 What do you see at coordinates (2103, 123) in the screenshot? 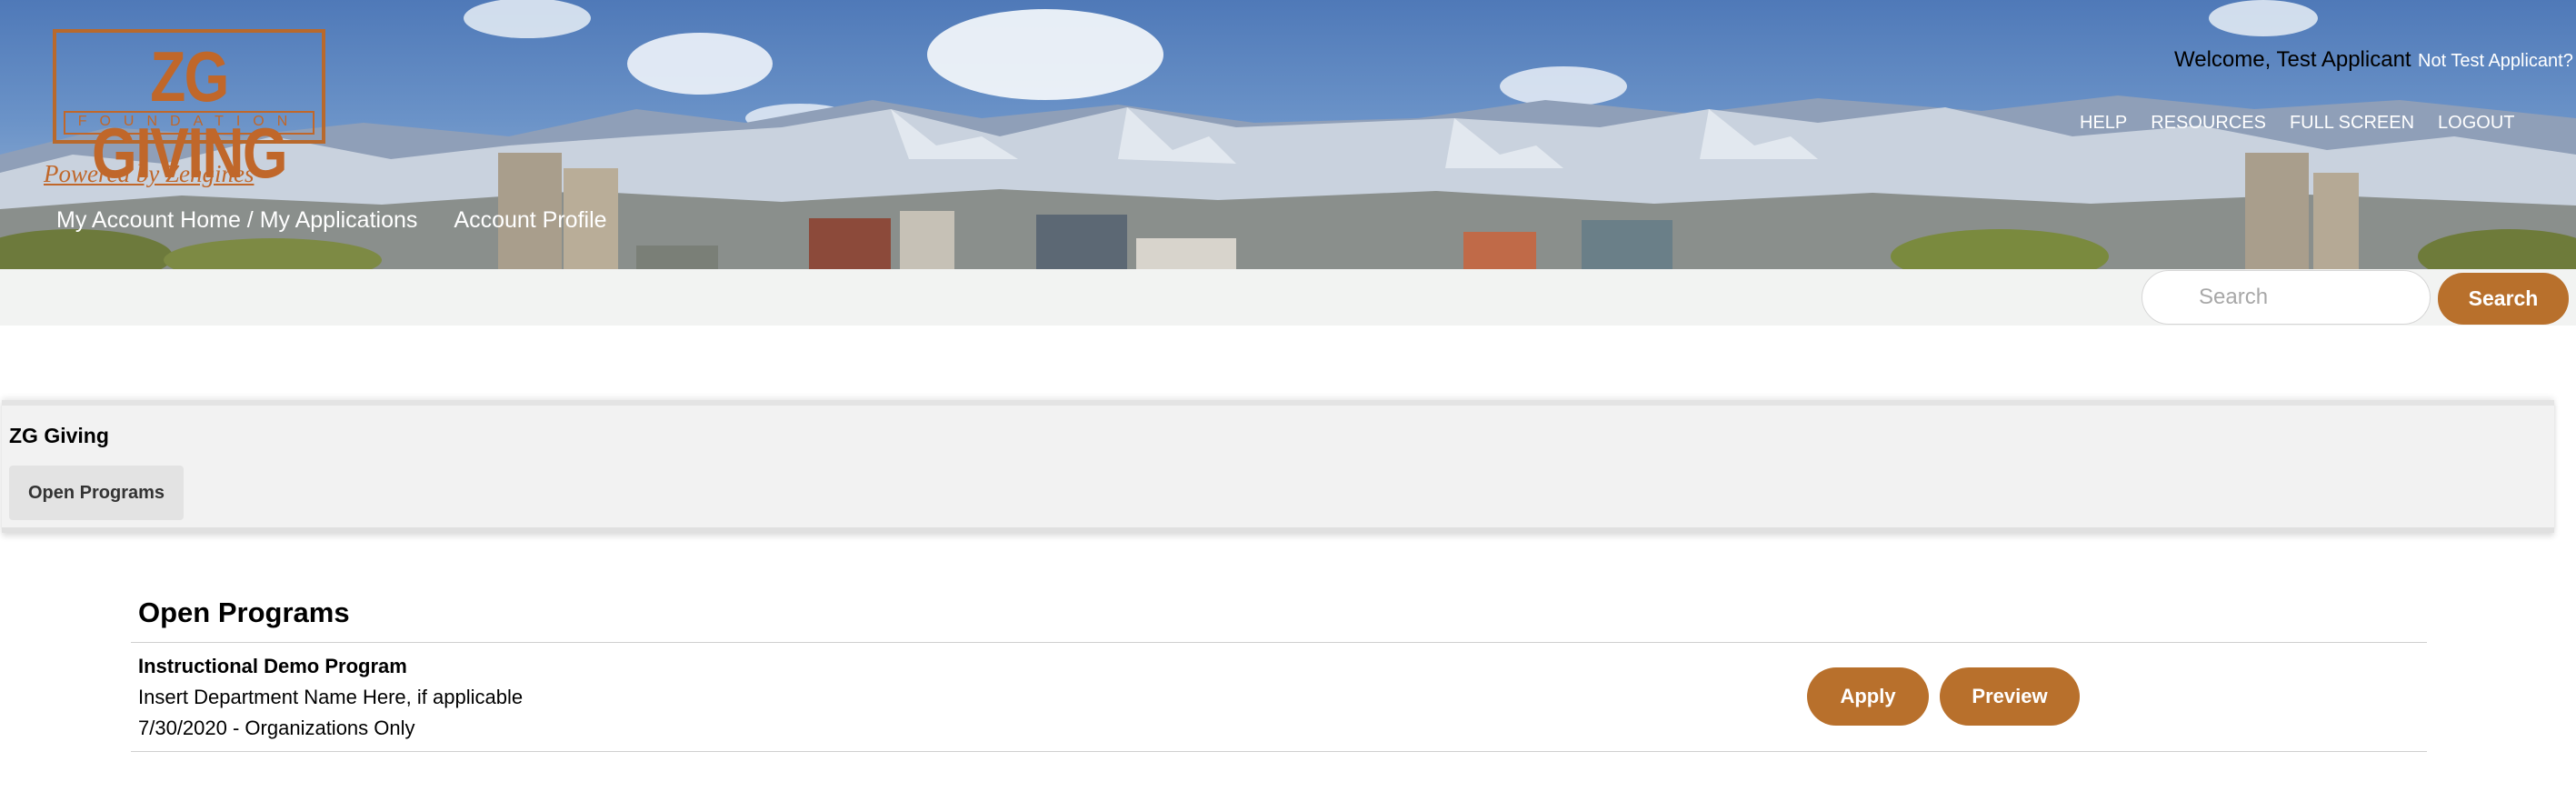
I see `help-link: HELP` at bounding box center [2103, 123].